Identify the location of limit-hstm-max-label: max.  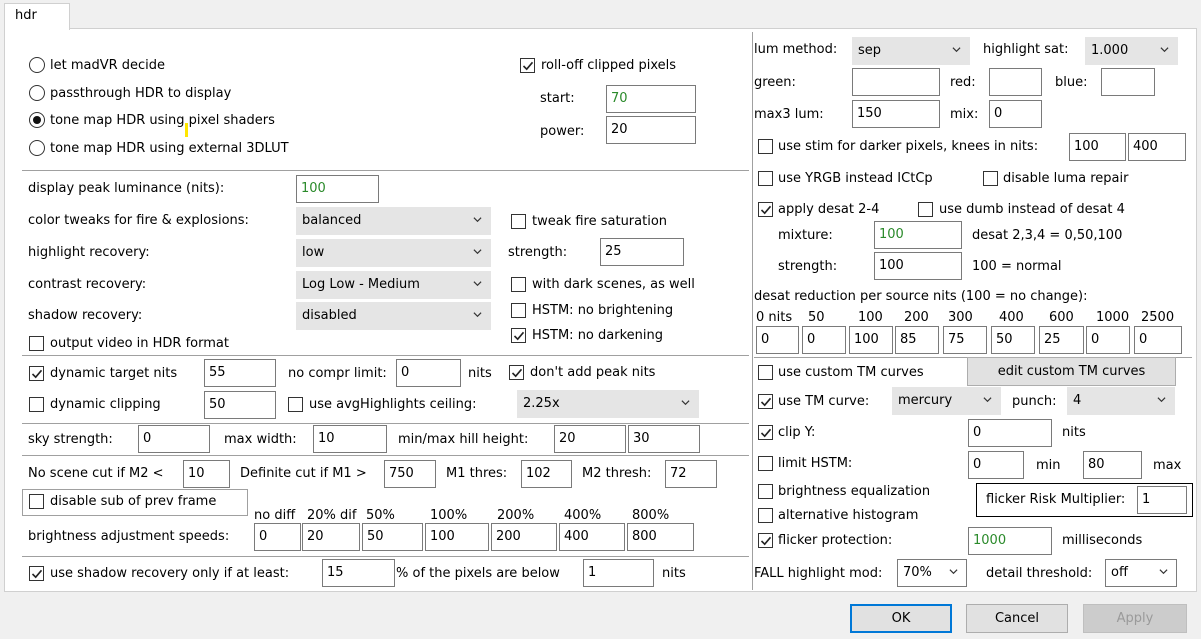
(1167, 465).